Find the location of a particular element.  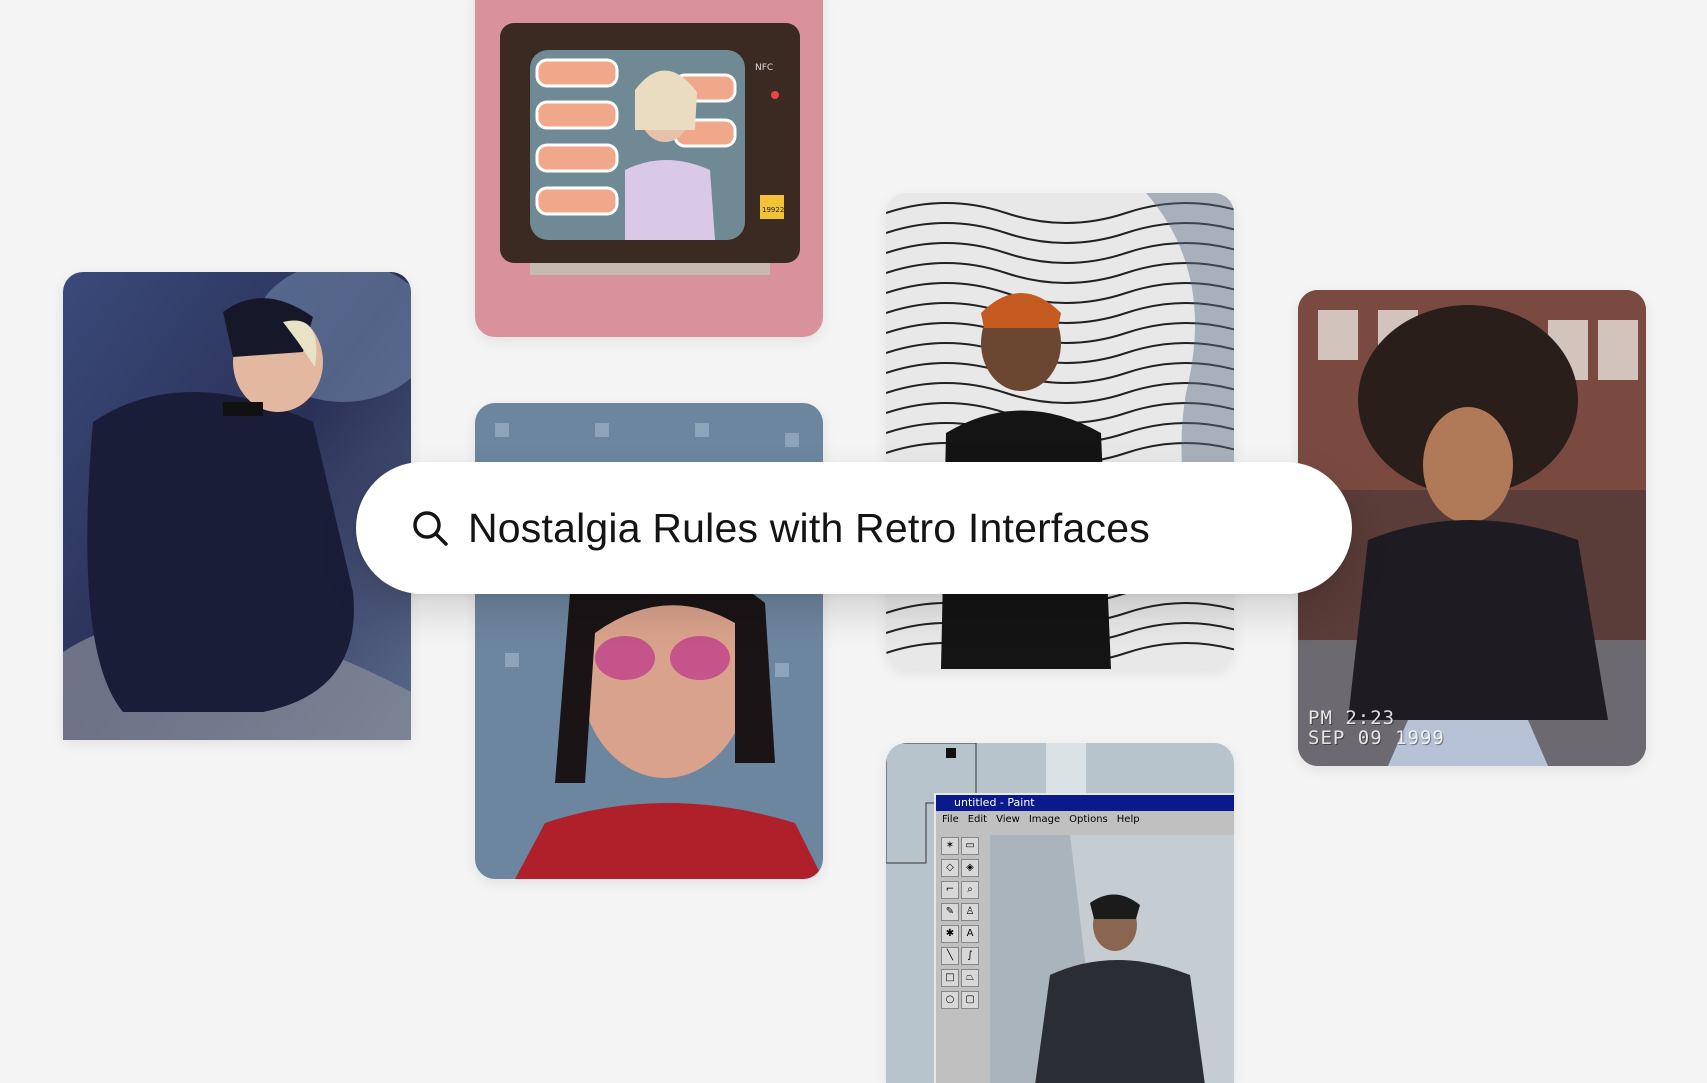

paint-menu-file: File is located at coordinates (950, 819).